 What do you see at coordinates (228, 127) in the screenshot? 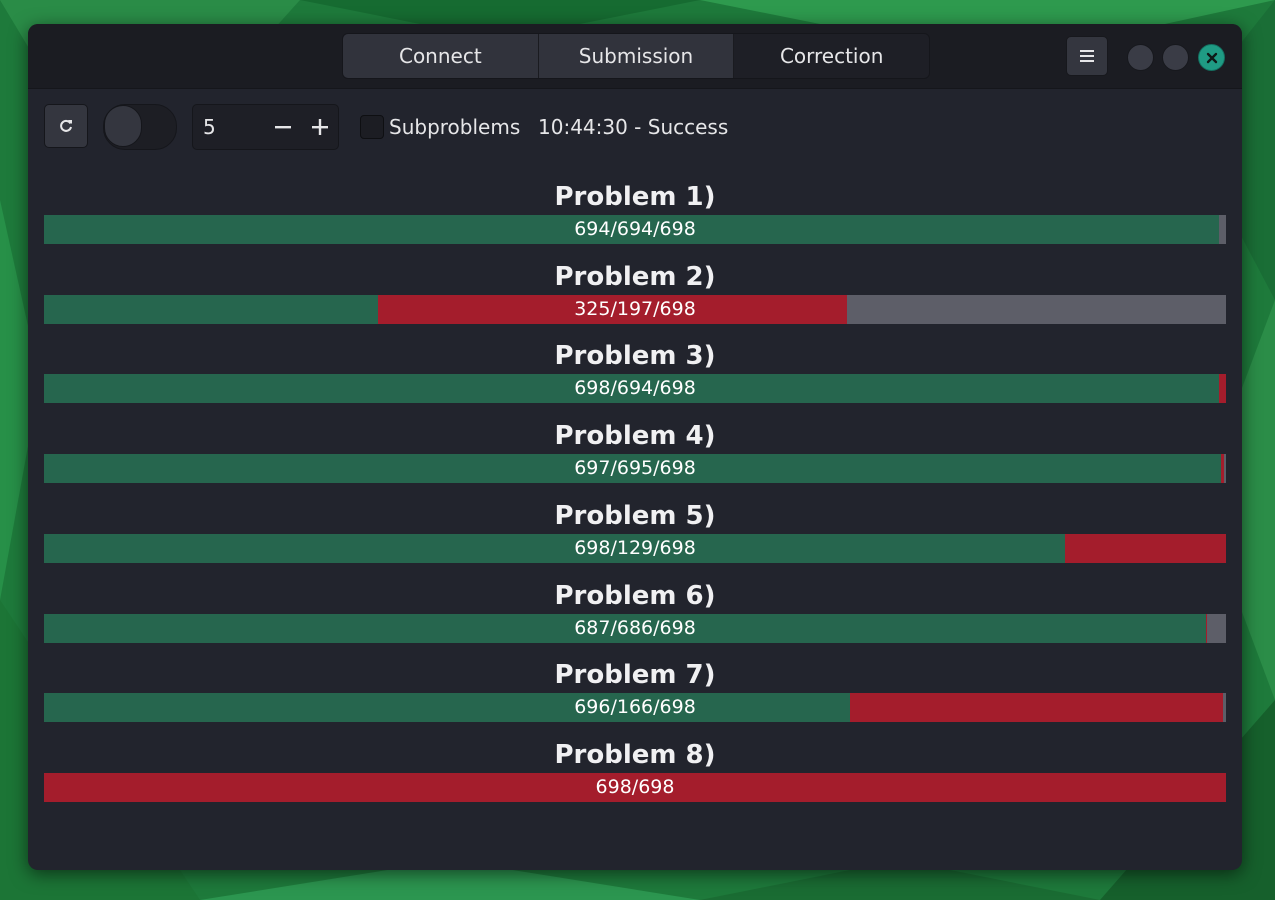
I see `count-value: 5` at bounding box center [228, 127].